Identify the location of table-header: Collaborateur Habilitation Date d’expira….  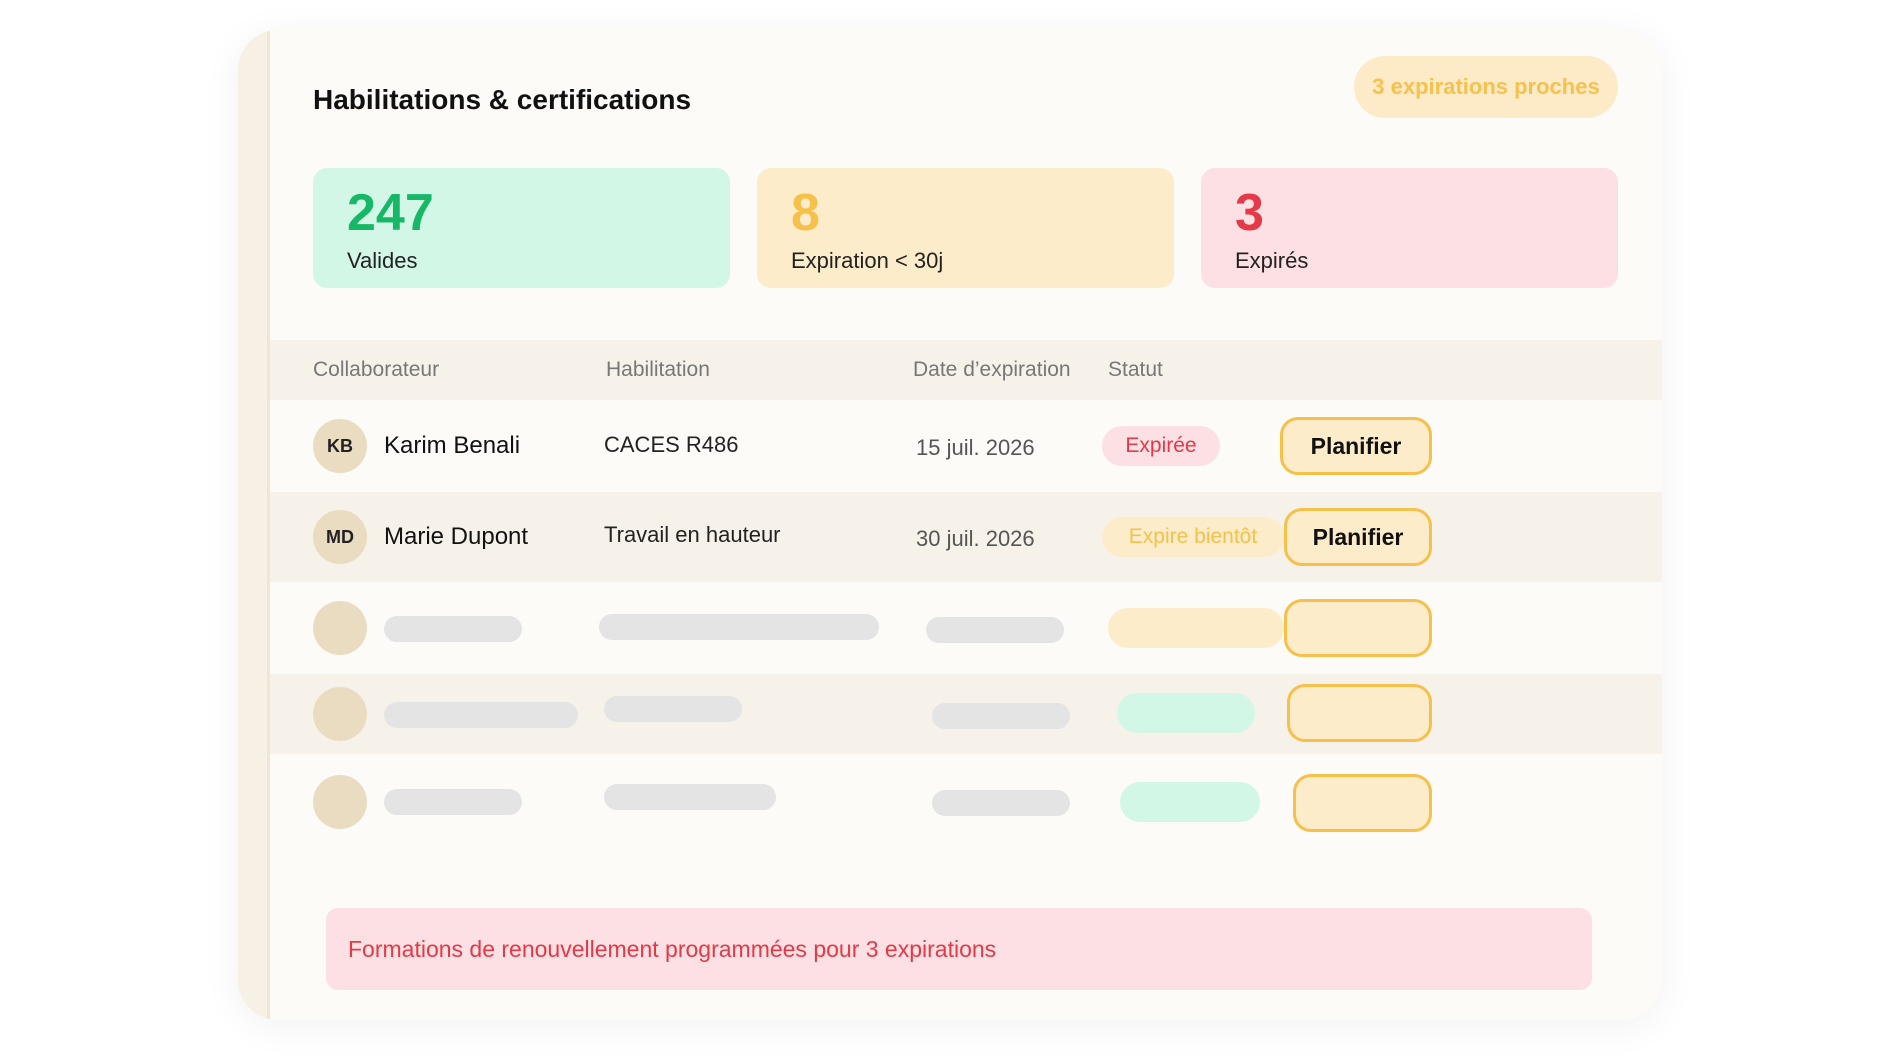
(966, 370).